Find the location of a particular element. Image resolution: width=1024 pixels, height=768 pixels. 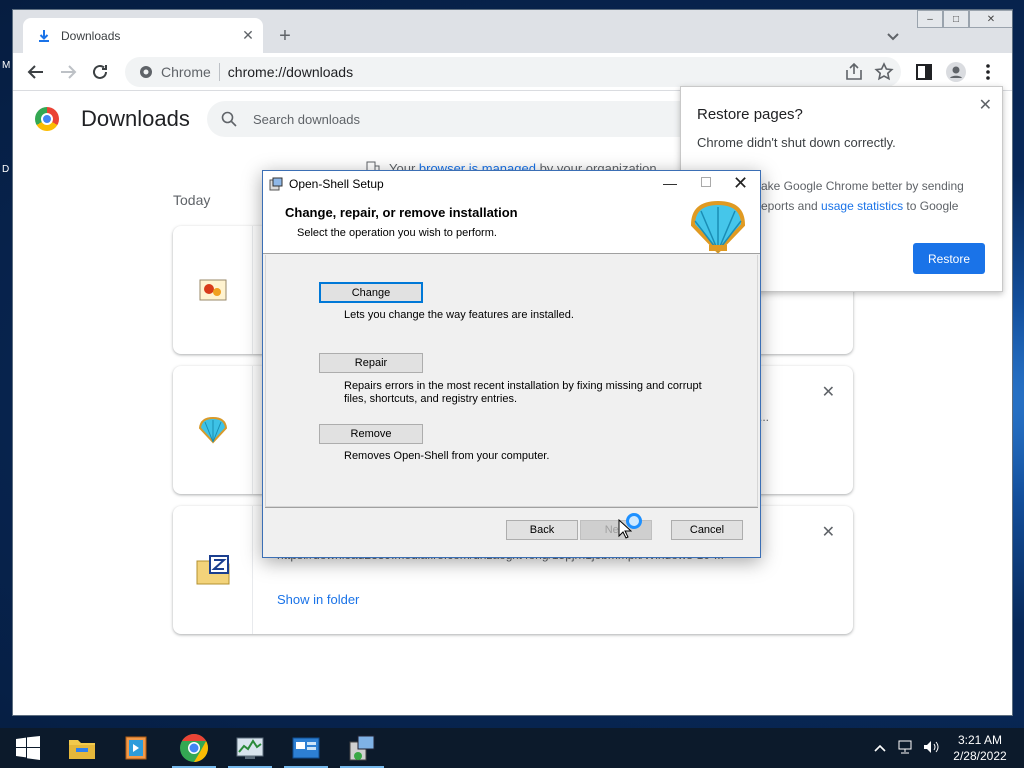

help-text-line: ake Google Chrome better by sending is located at coordinates (862, 186).